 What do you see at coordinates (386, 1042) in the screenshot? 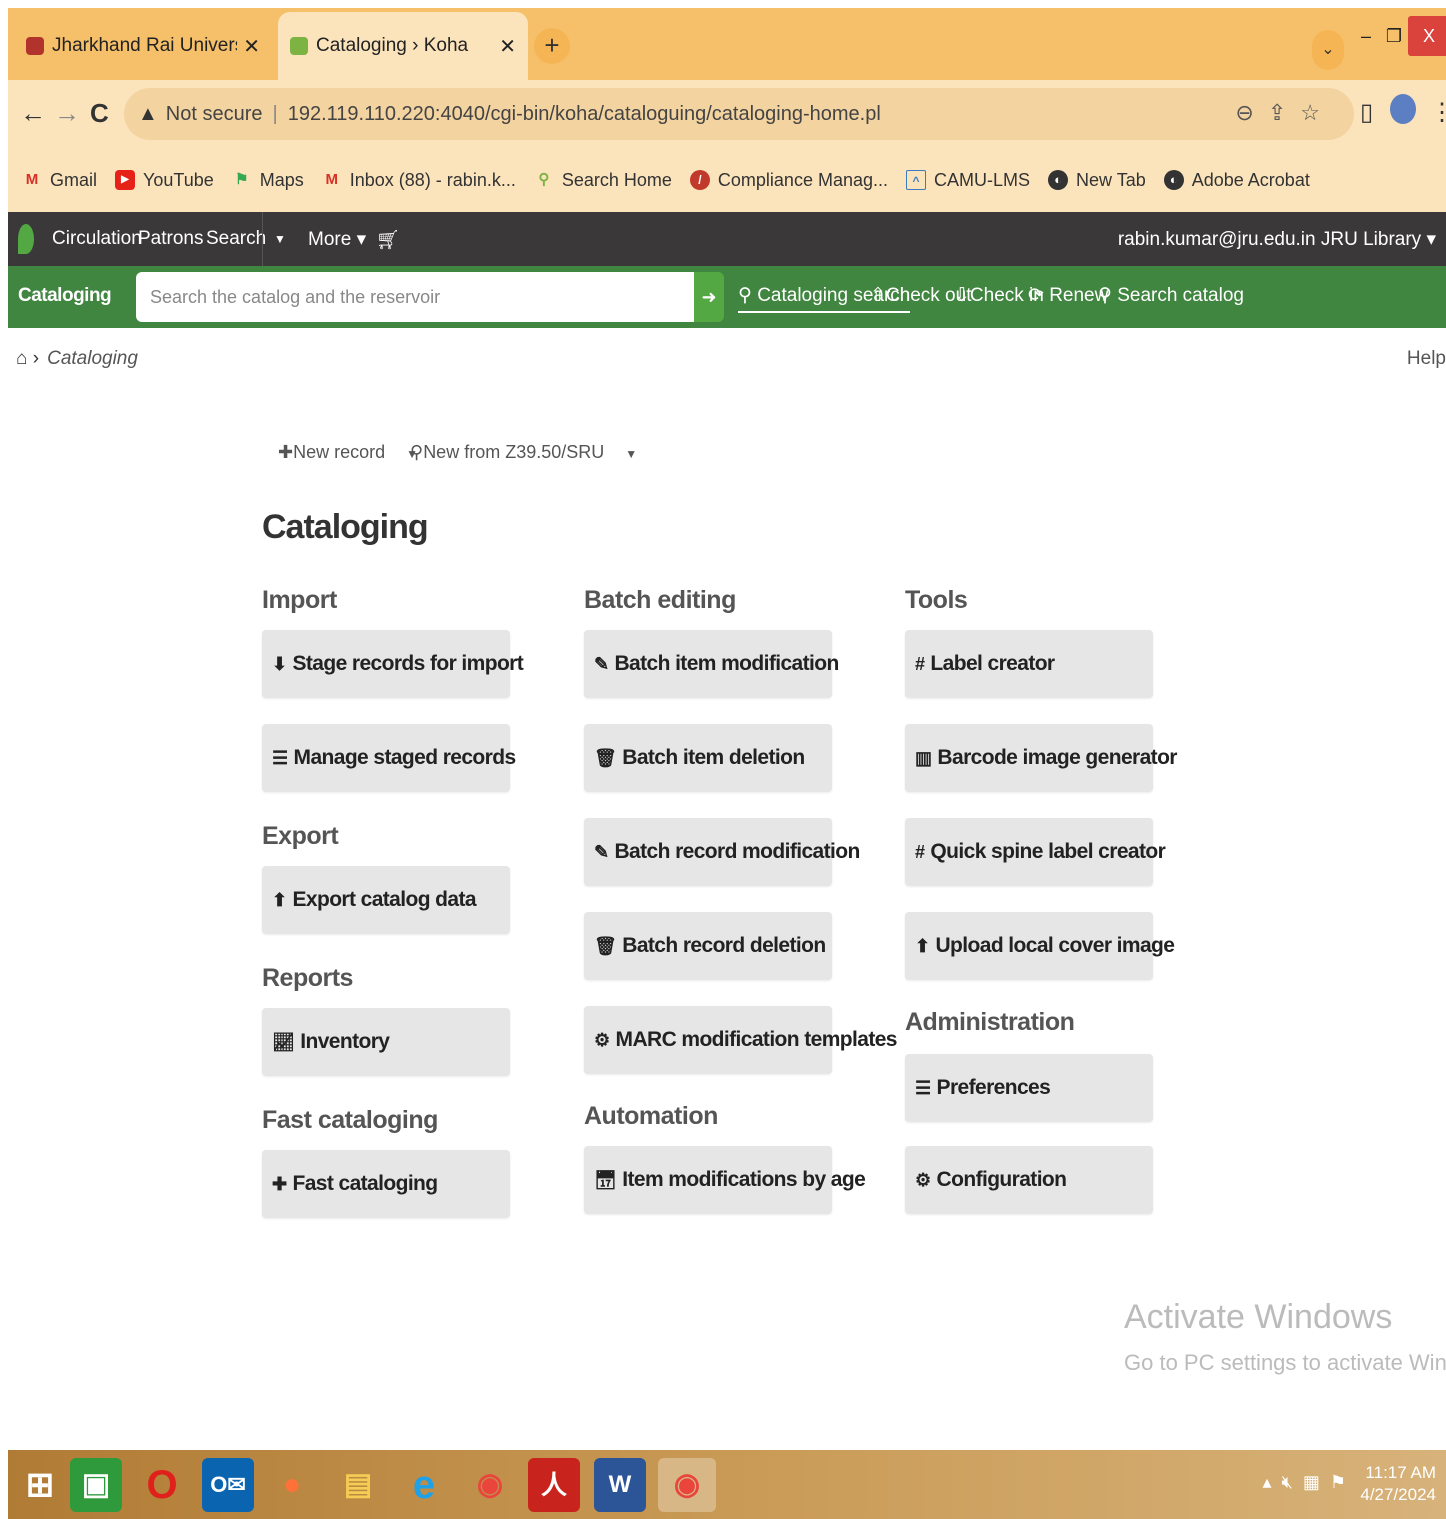
I see `inventory-button: 📈︎ Inventory` at bounding box center [386, 1042].